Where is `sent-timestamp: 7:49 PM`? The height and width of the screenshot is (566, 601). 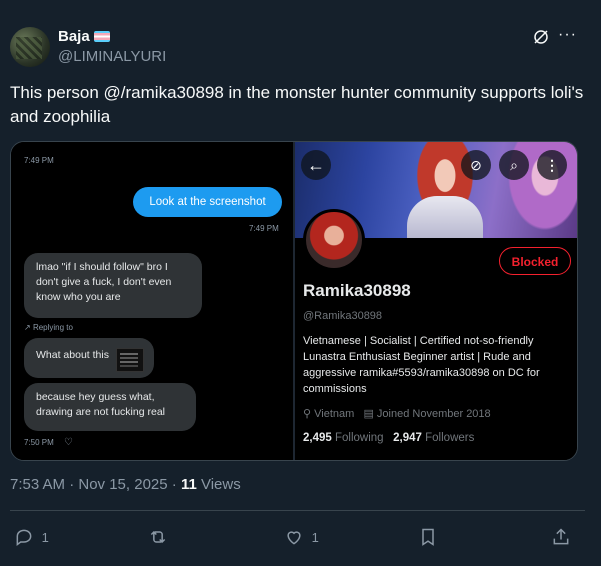 sent-timestamp: 7:49 PM is located at coordinates (264, 228).